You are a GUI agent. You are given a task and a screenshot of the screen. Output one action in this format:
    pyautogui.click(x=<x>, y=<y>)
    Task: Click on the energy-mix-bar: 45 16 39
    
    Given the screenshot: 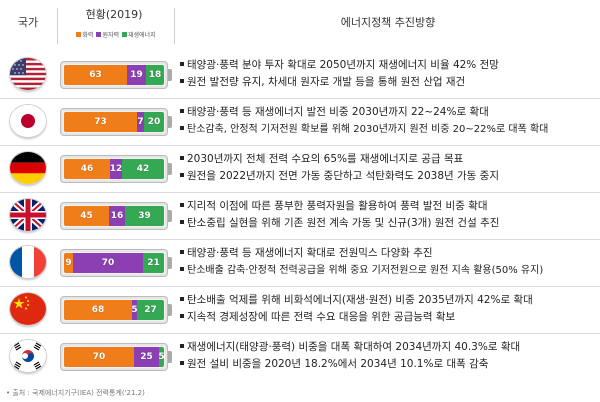 What is the action you would take?
    pyautogui.click(x=114, y=216)
    